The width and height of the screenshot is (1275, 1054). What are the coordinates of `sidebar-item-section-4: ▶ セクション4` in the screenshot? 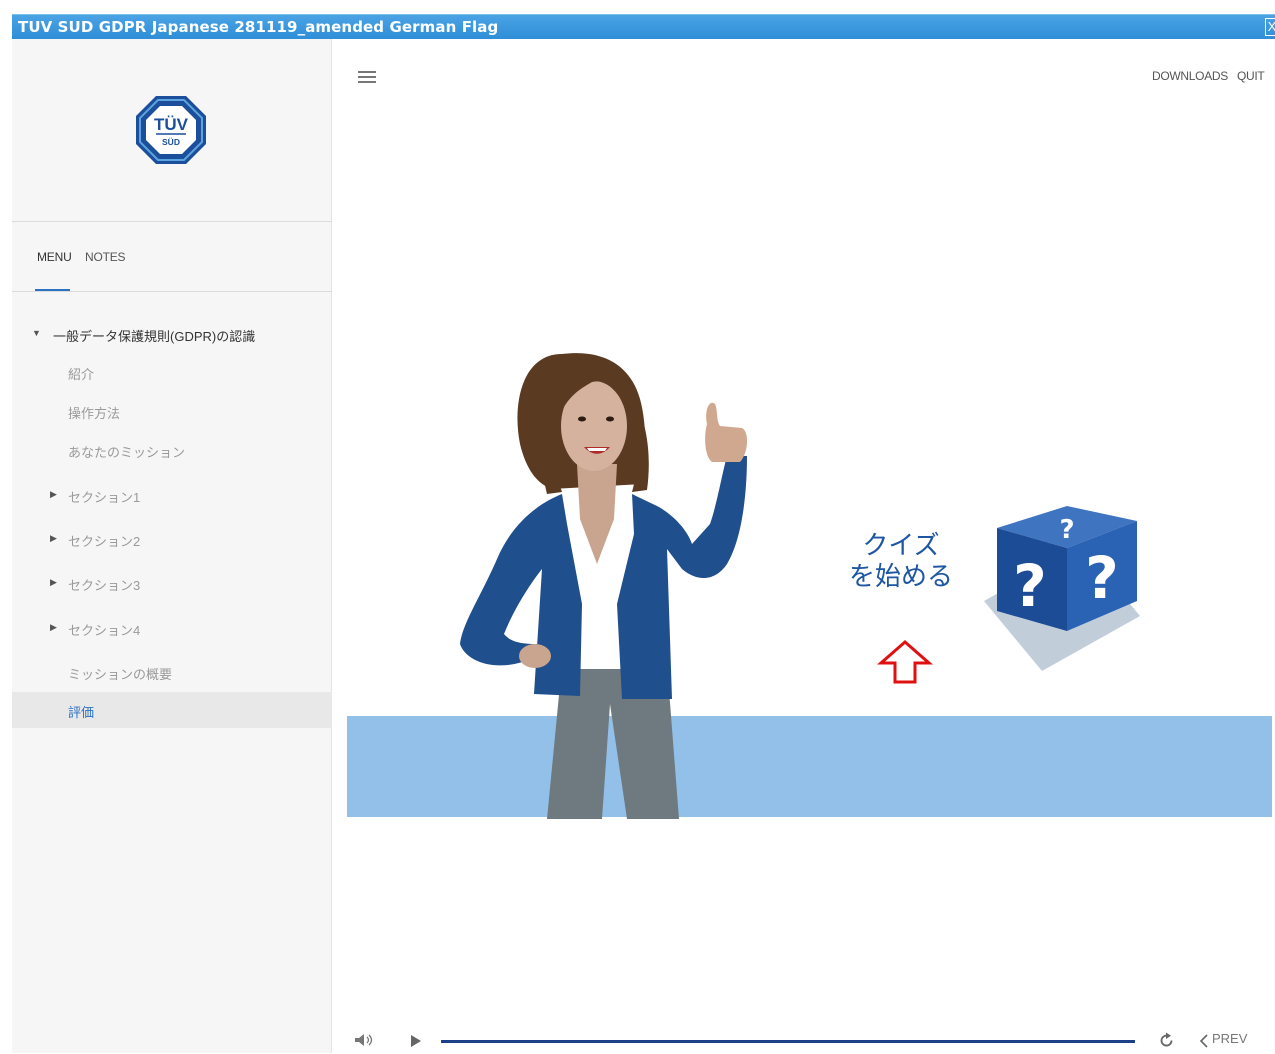 It's located at (172, 628).